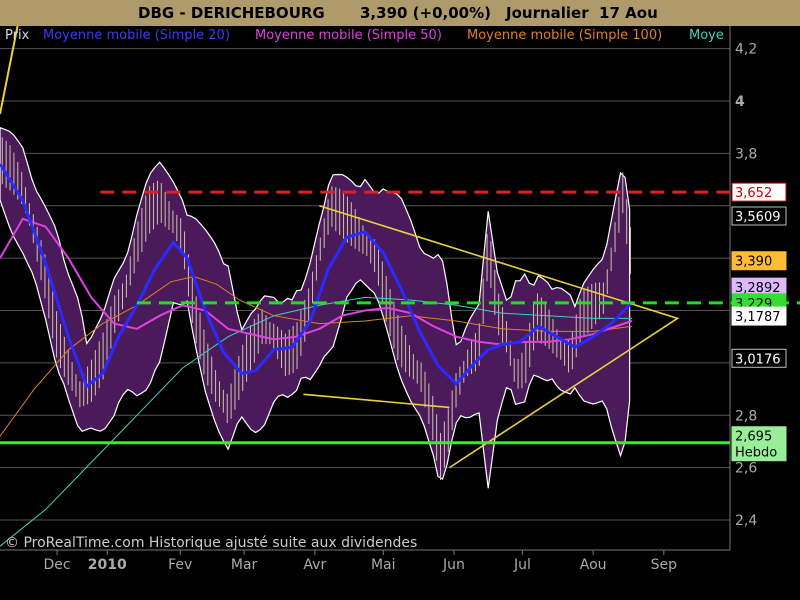 This screenshot has width=800, height=600. I want to click on value-badge-label: 3,5609, so click(758, 217).